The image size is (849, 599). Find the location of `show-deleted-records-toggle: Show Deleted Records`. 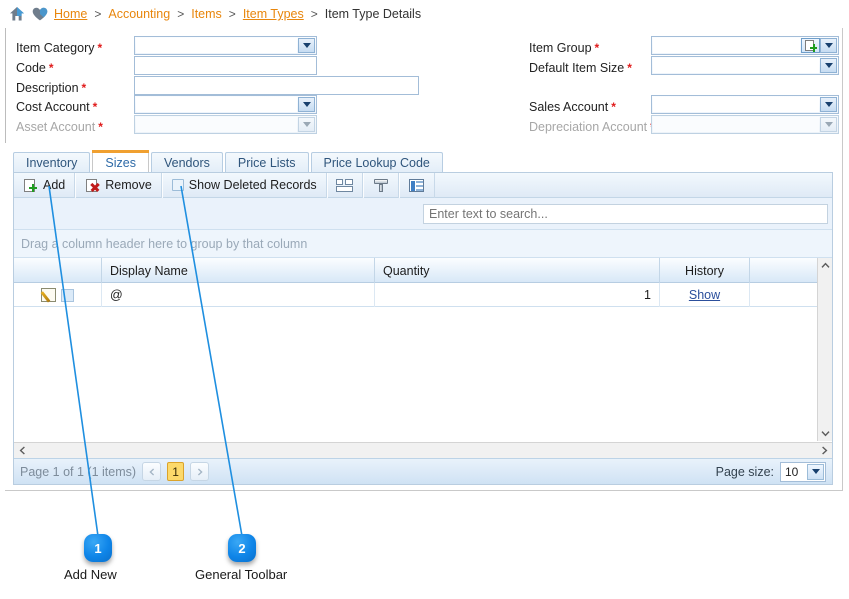

show-deleted-records-toggle: Show Deleted Records is located at coordinates (244, 185).